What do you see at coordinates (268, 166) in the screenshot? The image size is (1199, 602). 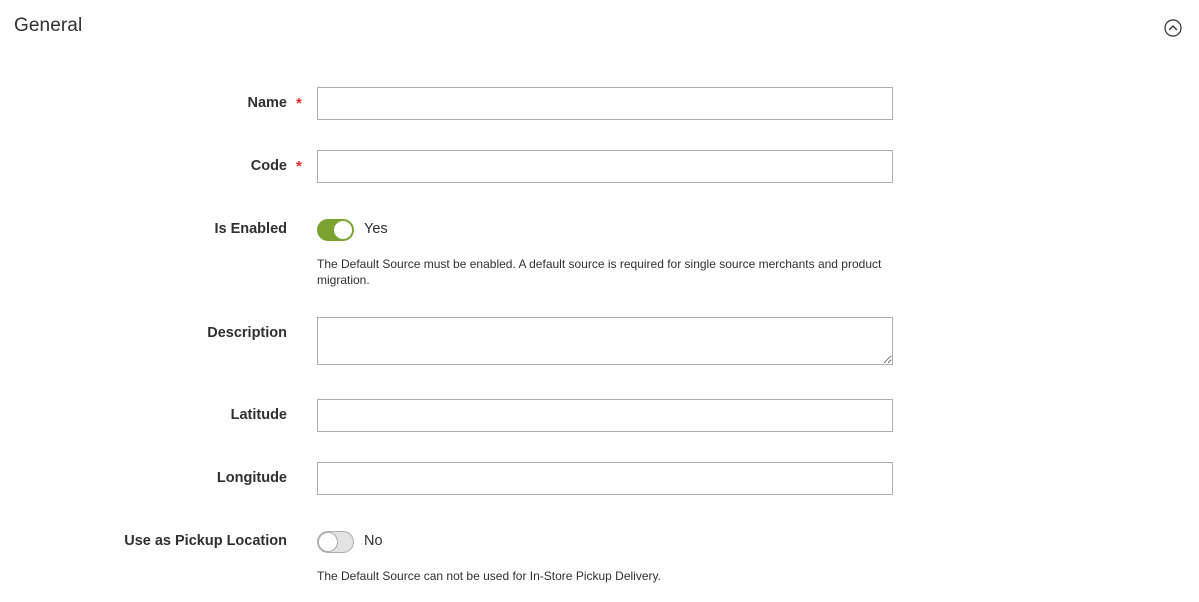 I see `code-label: Code` at bounding box center [268, 166].